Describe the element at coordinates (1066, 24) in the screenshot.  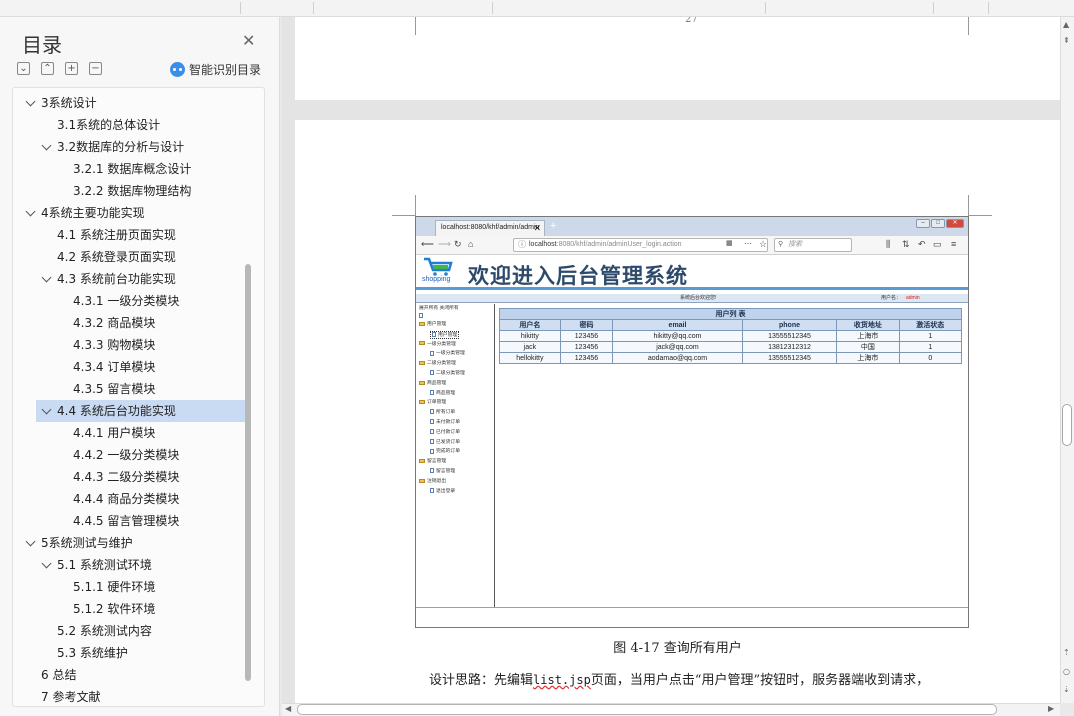
I see `scroll-up-icon: ▲` at that location.